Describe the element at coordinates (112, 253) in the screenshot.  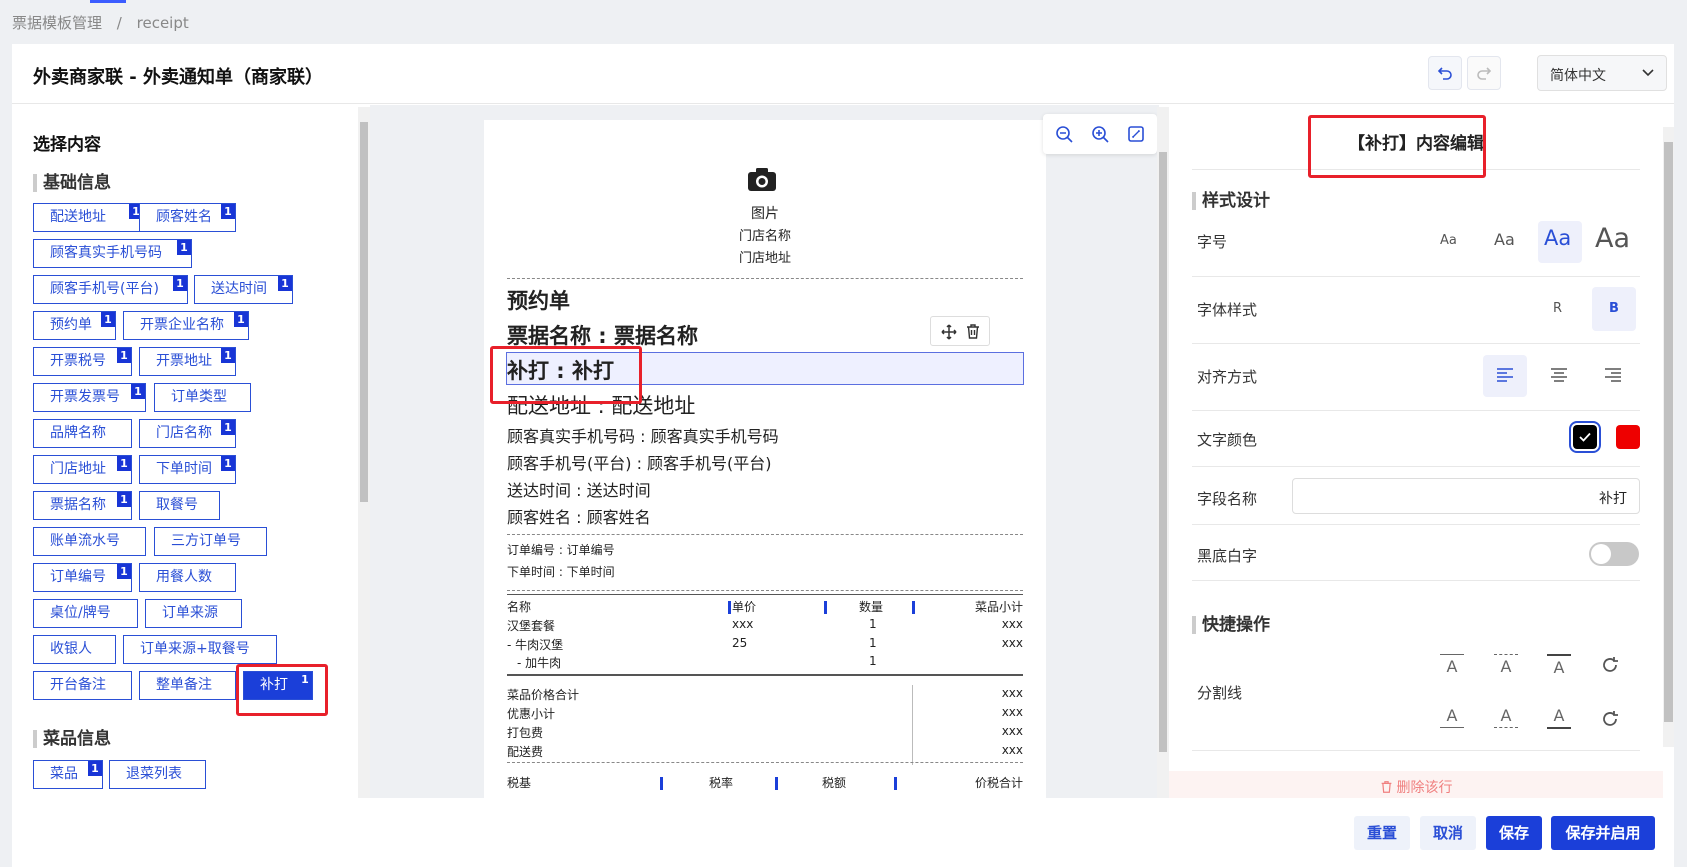
I see `tag-customer-real-phone: 顾客真实手机号码 1` at that location.